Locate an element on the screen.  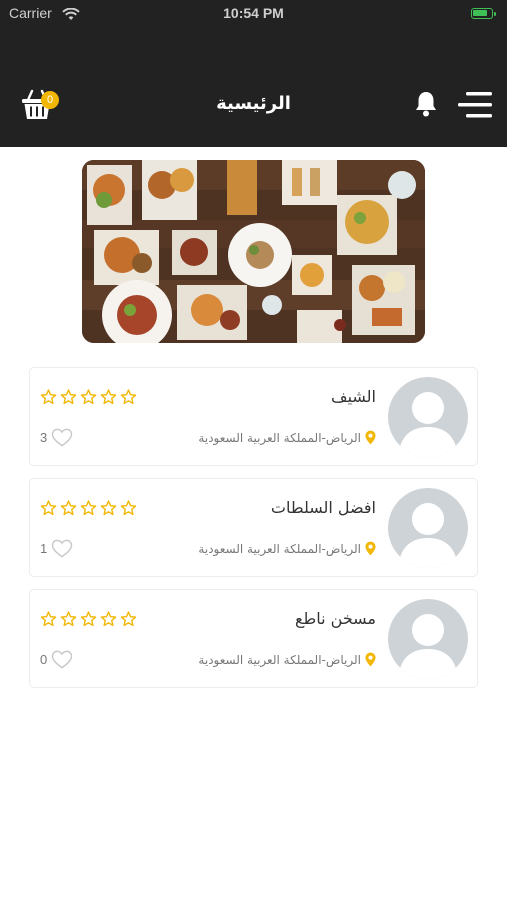
food-banner-image is located at coordinates (253, 251).